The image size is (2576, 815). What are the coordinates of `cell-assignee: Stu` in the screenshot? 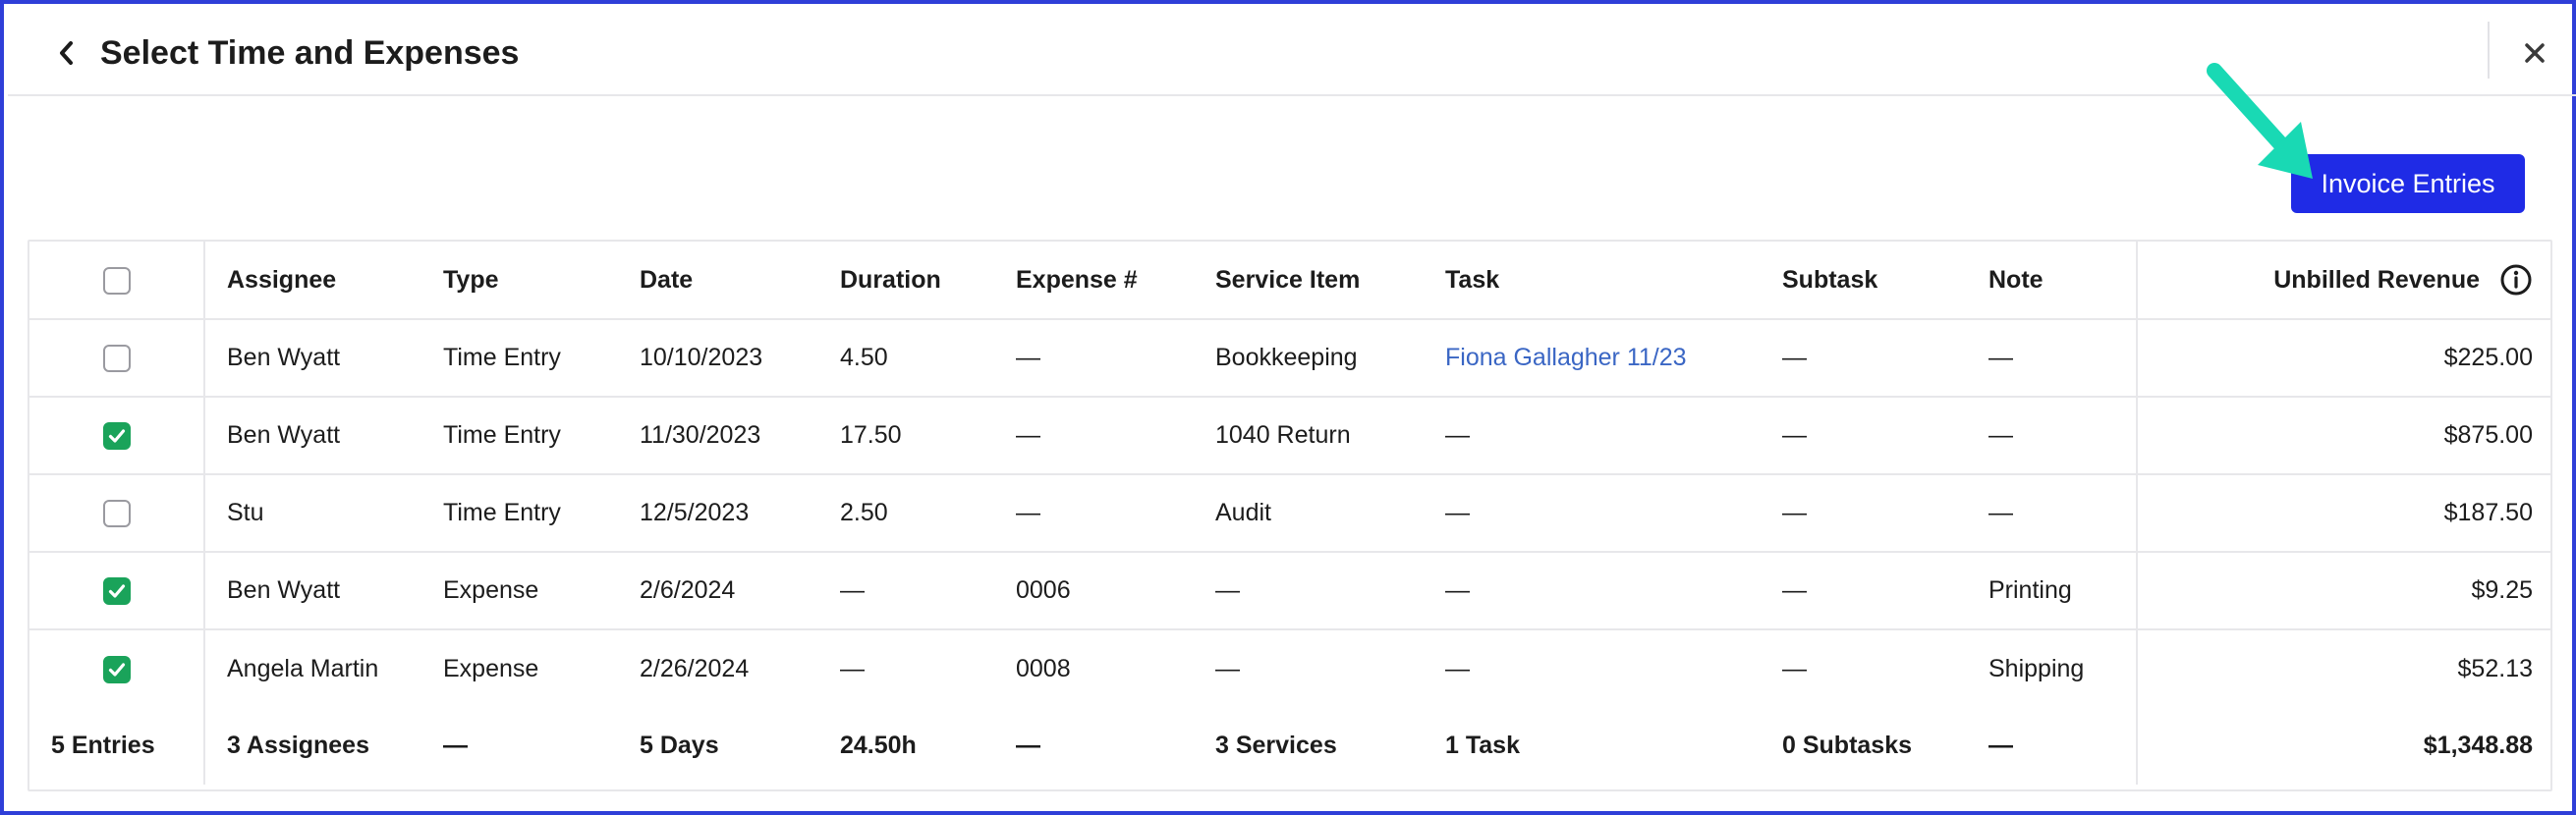 It's located at (323, 513).